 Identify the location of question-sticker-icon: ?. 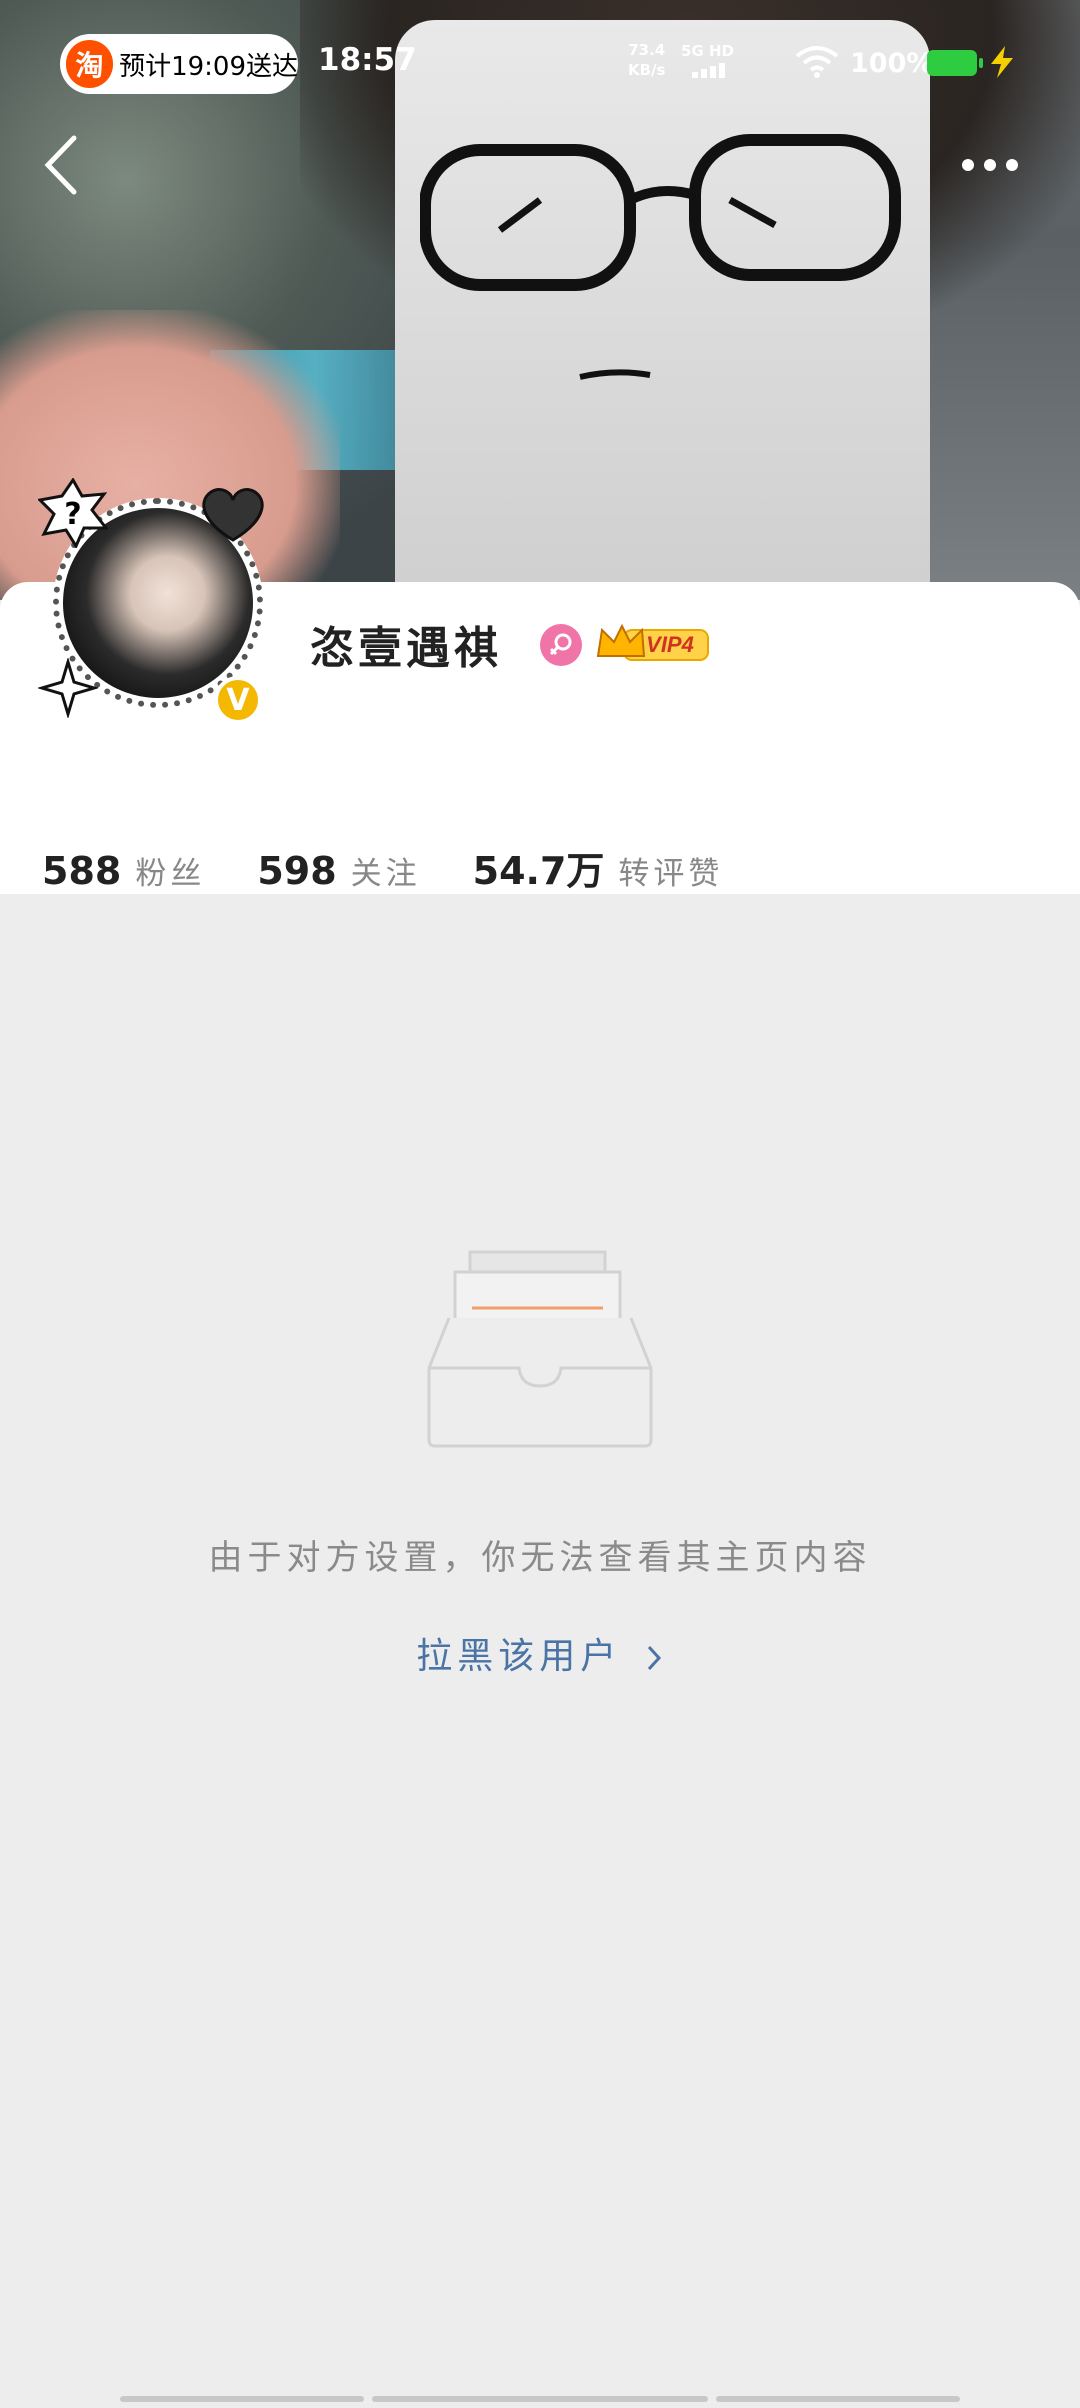
(73, 513).